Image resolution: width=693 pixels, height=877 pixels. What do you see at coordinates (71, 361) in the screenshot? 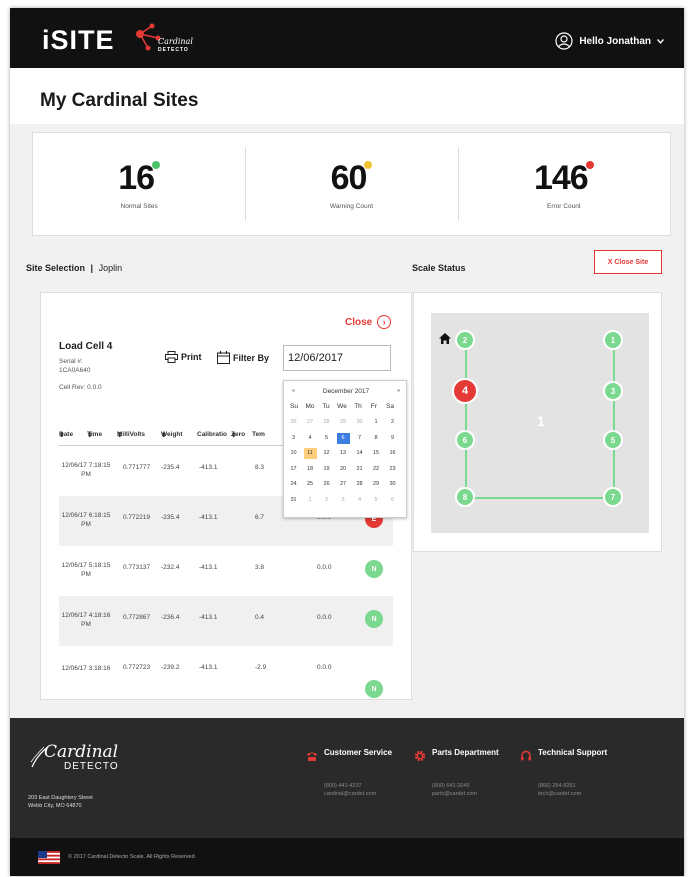
I see `serial-label: Serial #:` at bounding box center [71, 361].